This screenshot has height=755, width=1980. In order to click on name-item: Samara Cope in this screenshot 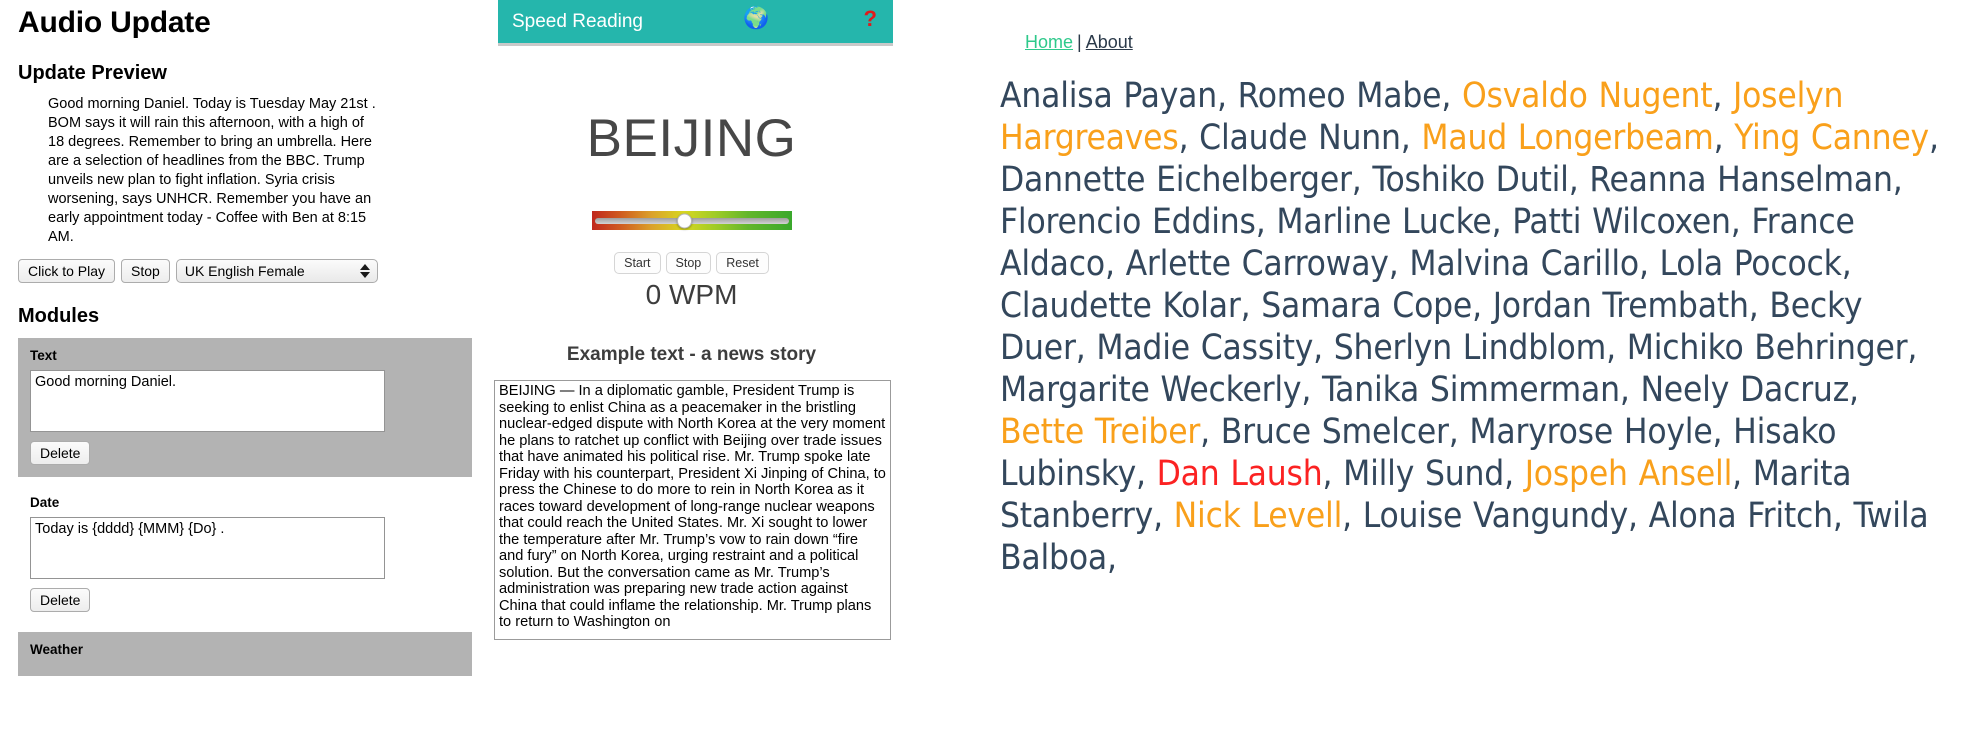, I will do `click(1367, 306)`.